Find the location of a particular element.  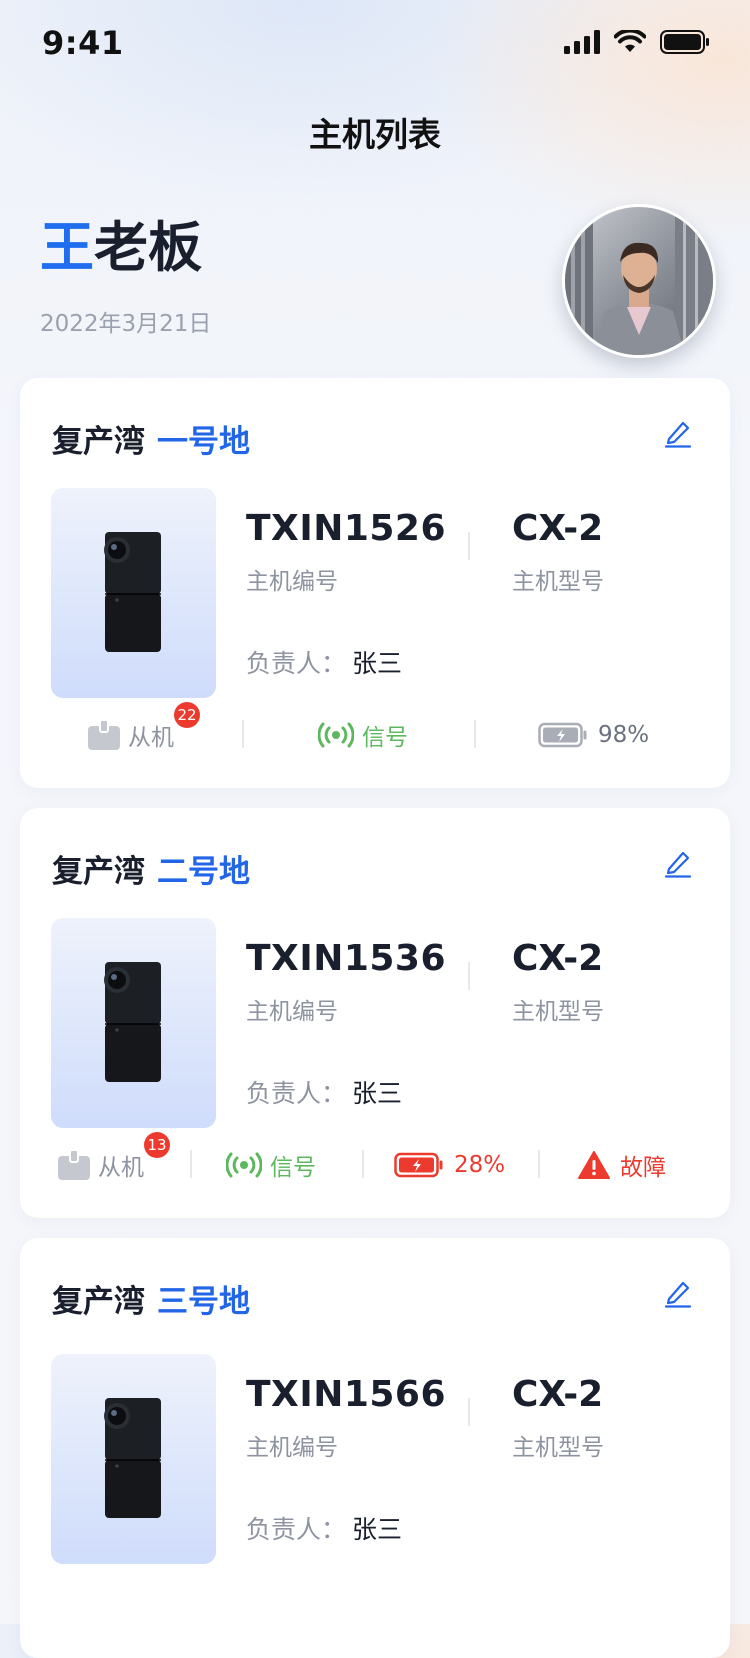

host-plot: 二号地 is located at coordinates (203, 872).